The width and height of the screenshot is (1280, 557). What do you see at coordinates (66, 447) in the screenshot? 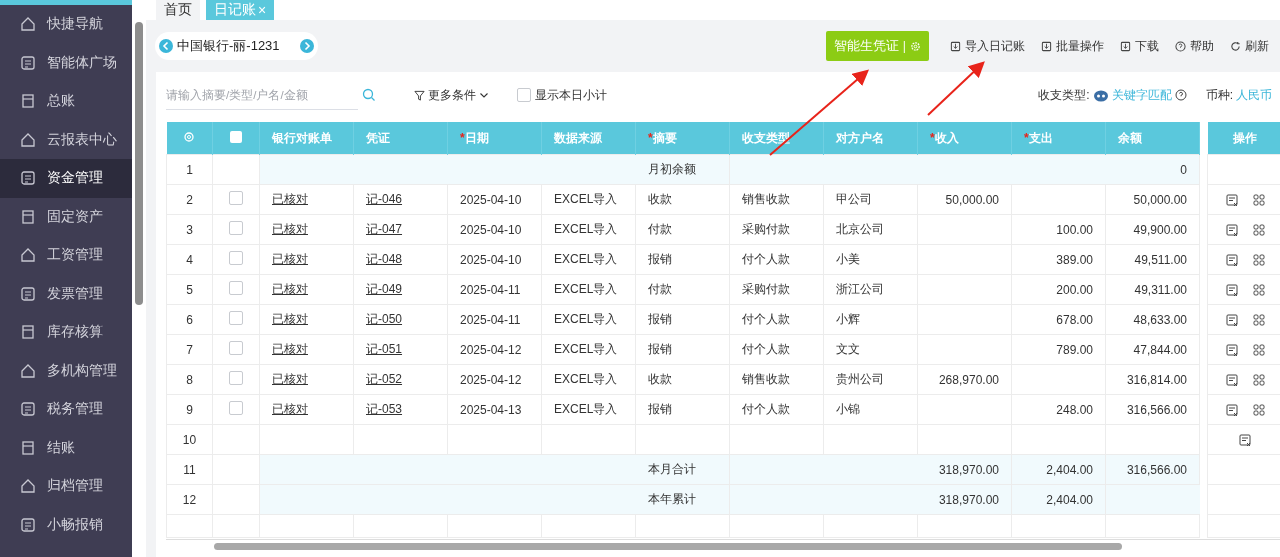
I see `sidebar-item: 结账` at bounding box center [66, 447].